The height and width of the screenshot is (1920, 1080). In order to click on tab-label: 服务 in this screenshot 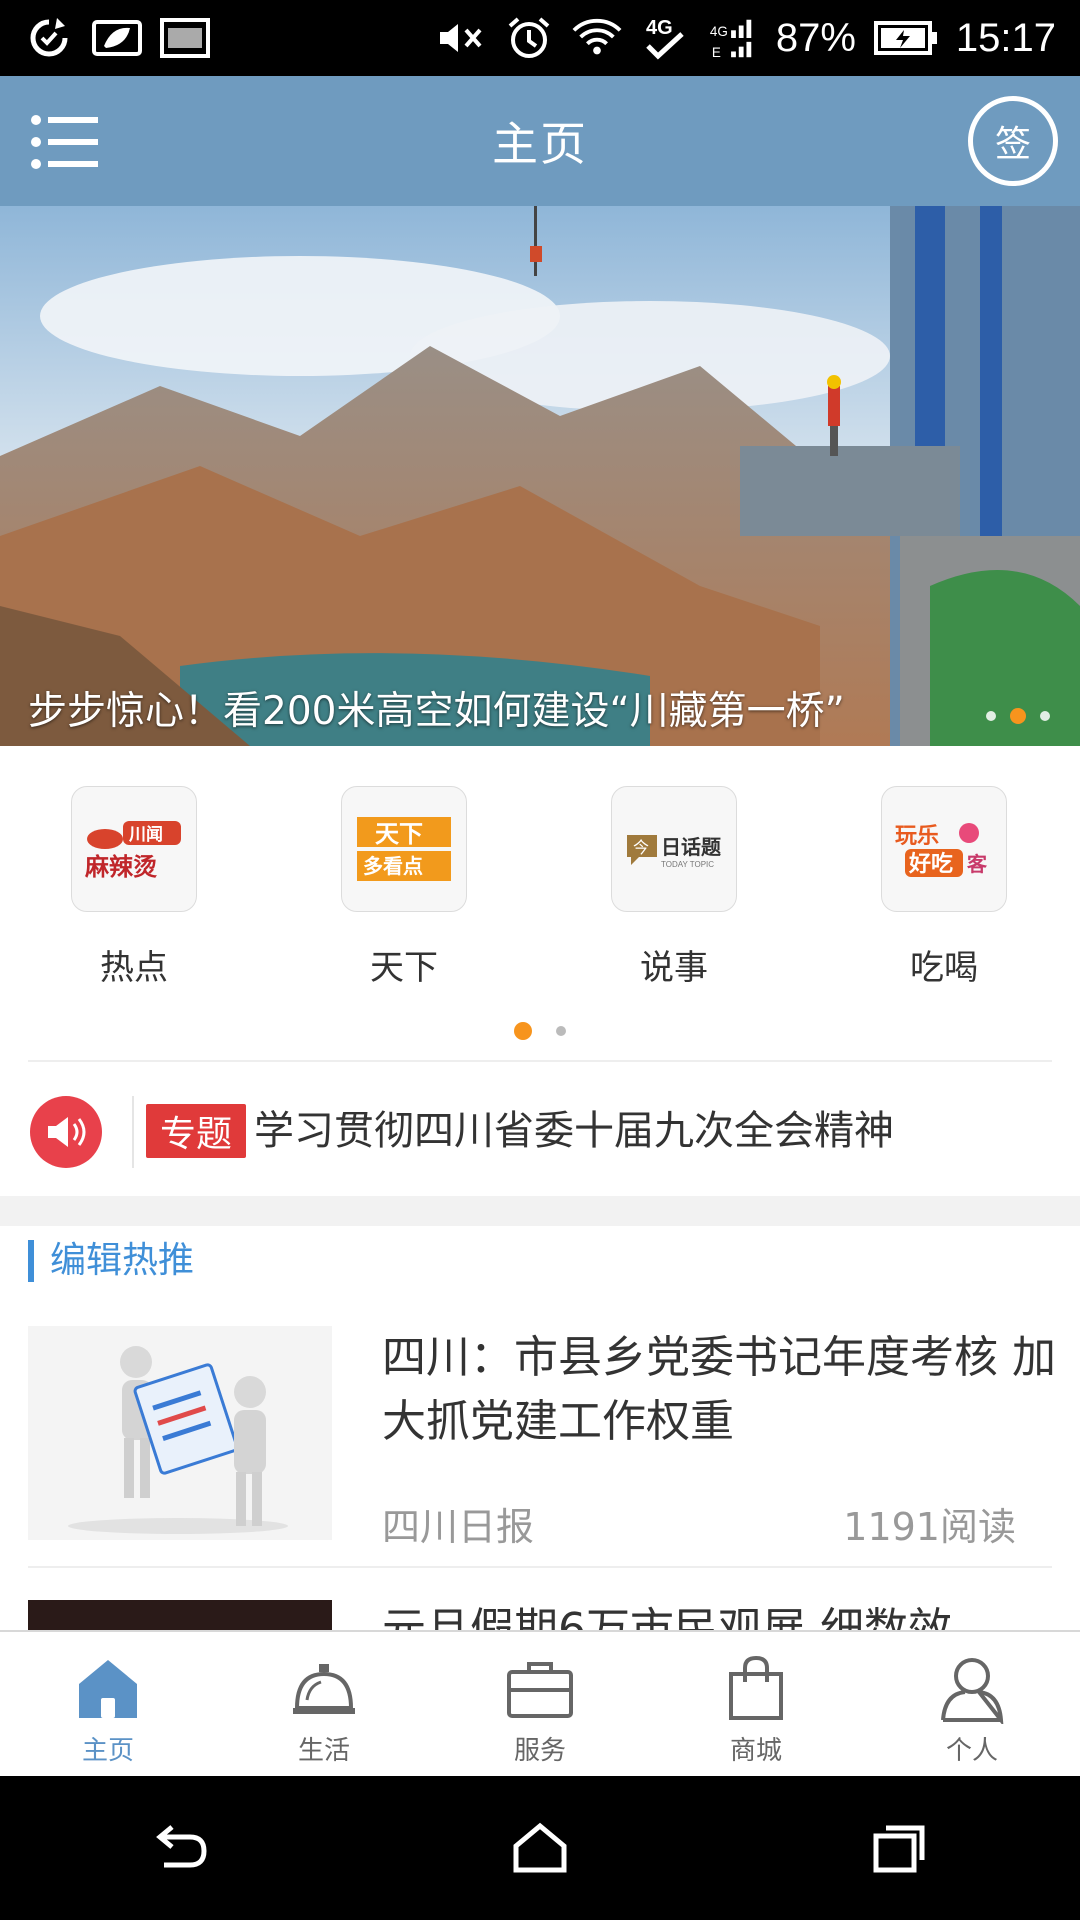, I will do `click(539, 1751)`.